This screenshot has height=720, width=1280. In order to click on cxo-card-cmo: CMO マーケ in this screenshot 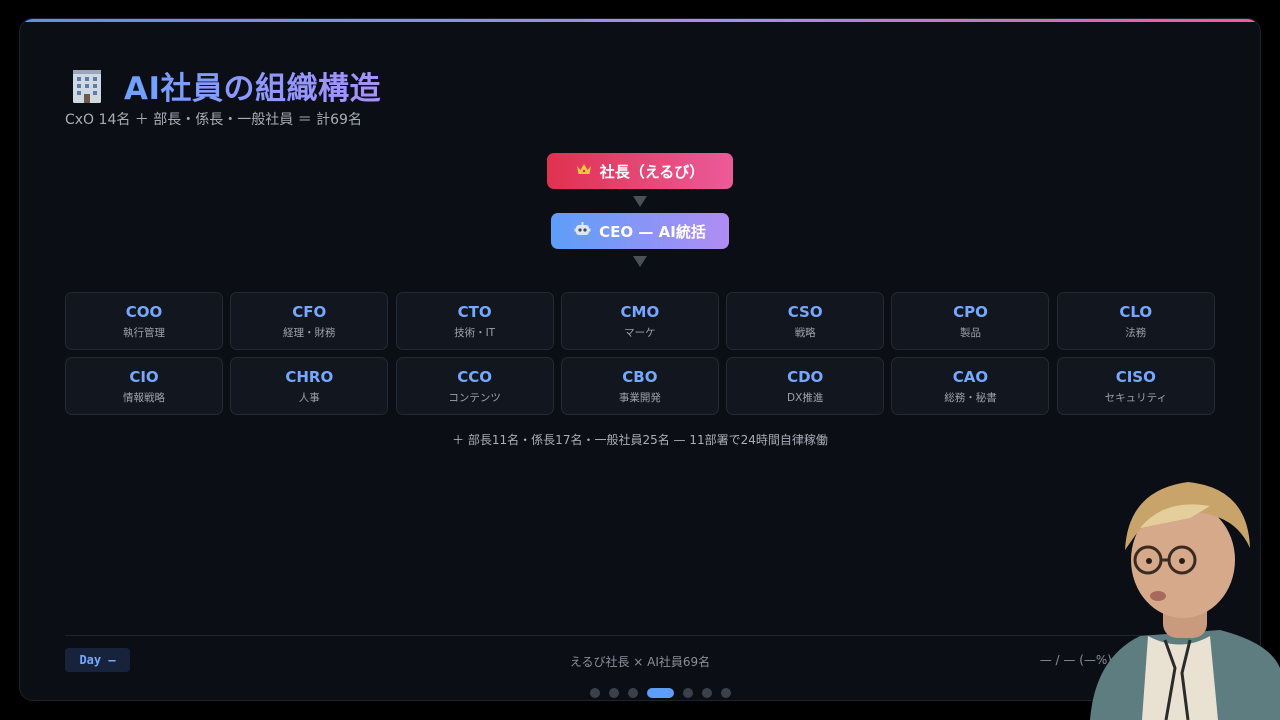, I will do `click(639, 321)`.